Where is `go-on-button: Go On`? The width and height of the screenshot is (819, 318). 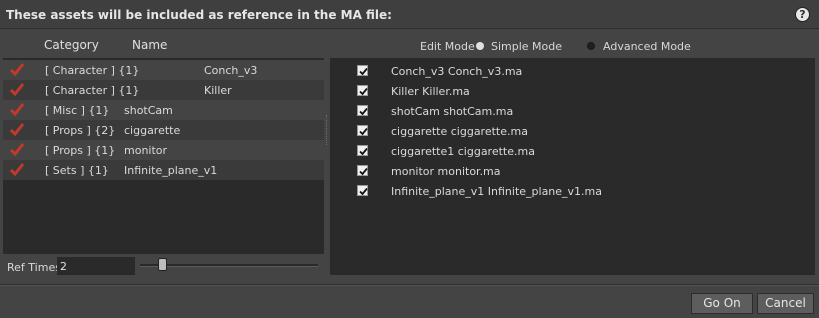
go-on-button: Go On is located at coordinates (722, 303).